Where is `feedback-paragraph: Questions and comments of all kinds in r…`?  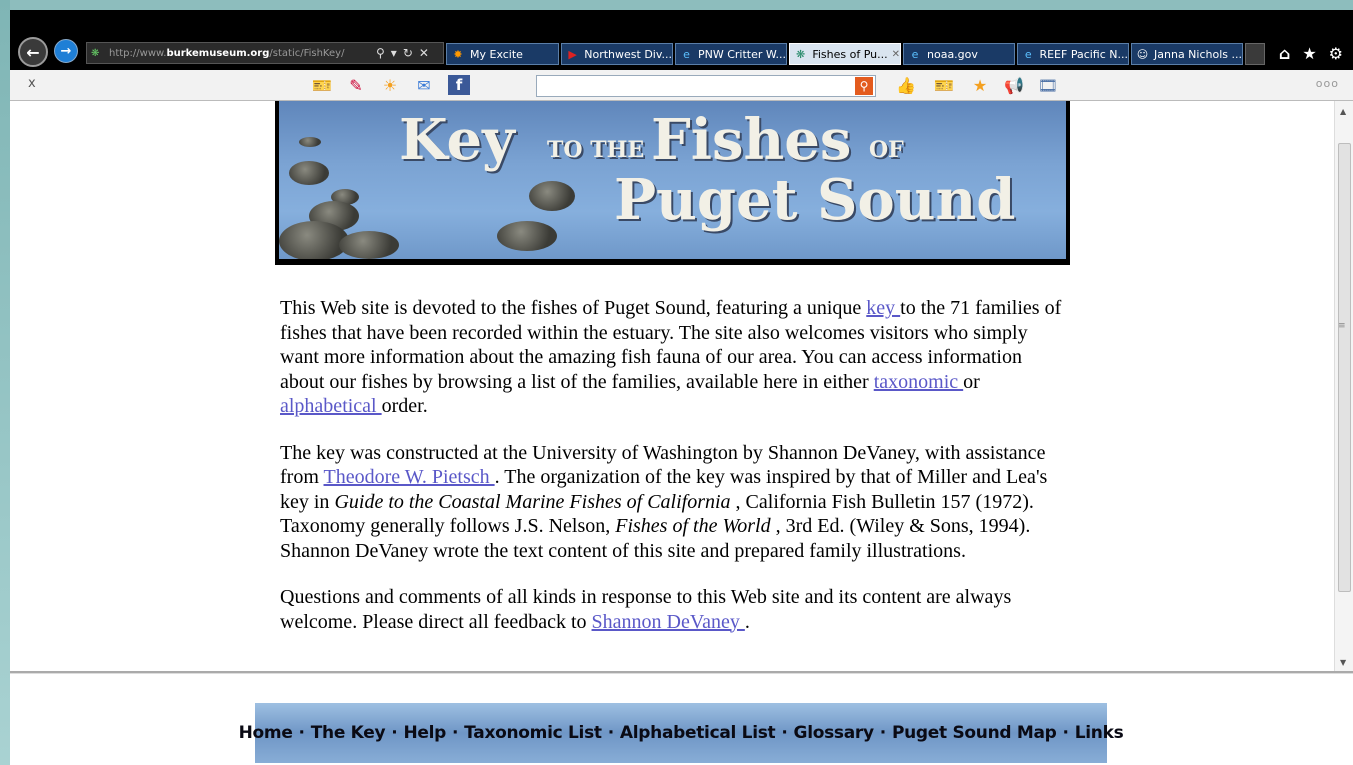 feedback-paragraph: Questions and comments of all kinds in r… is located at coordinates (675, 609).